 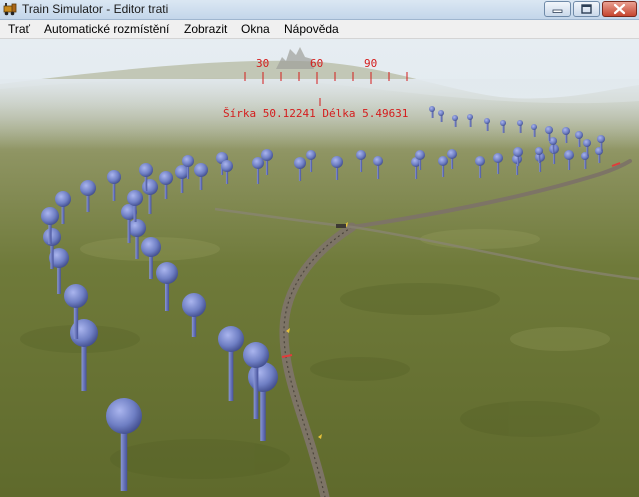 What do you see at coordinates (316, 113) in the screenshot?
I see `position-readout: Šírka 50.12241 Délka 5.49631` at bounding box center [316, 113].